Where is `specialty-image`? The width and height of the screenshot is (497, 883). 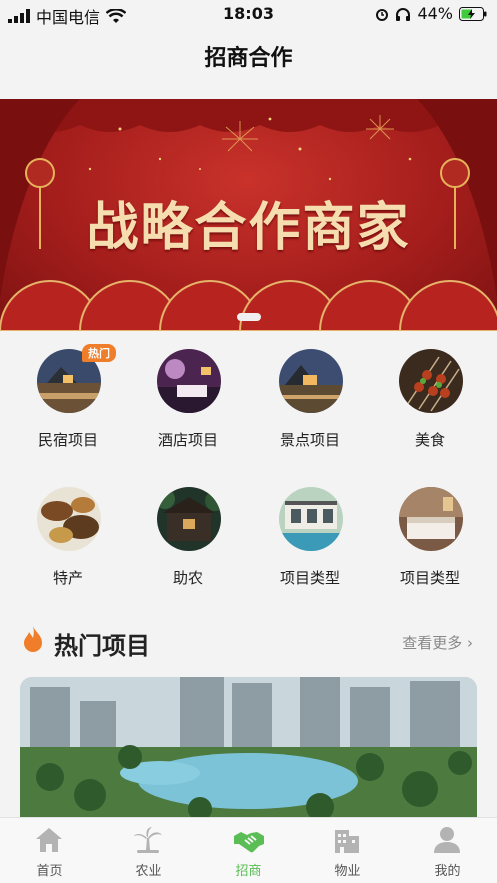
specialty-image is located at coordinates (69, 519).